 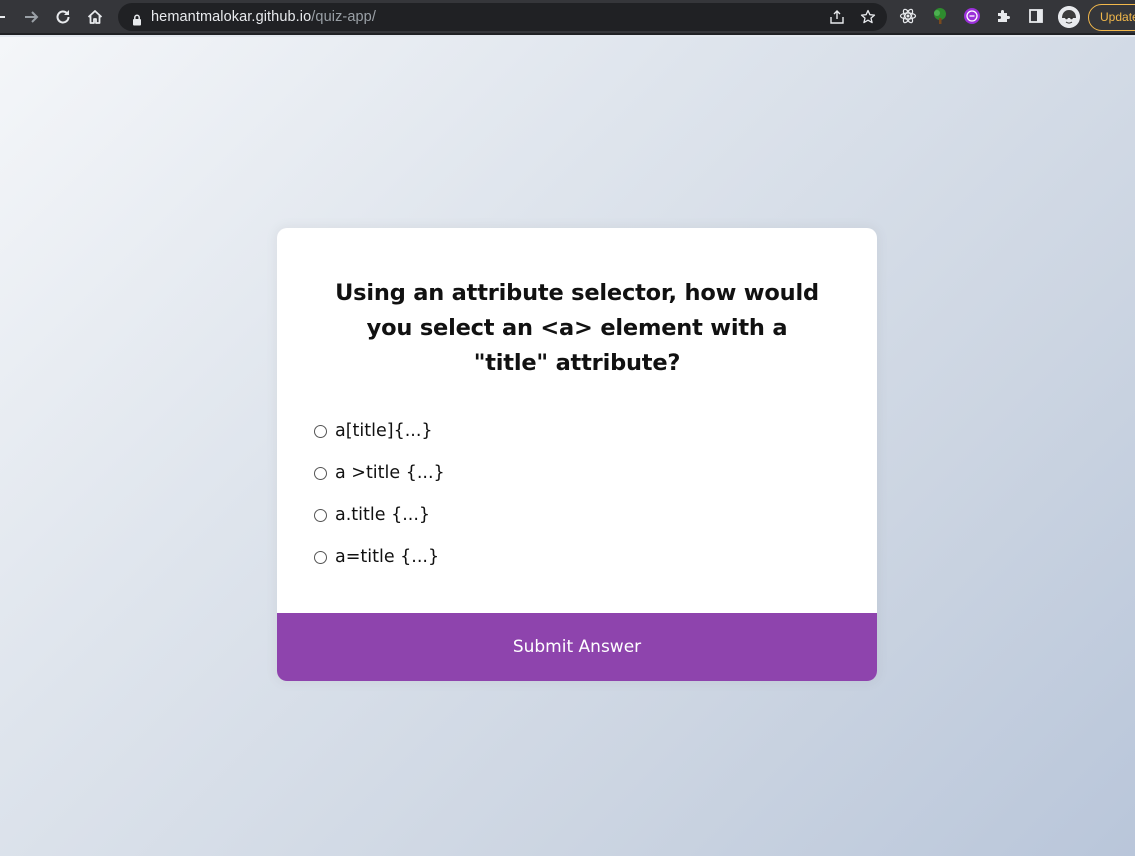 I want to click on answer-option: a[title]{...}, so click(x=379, y=431).